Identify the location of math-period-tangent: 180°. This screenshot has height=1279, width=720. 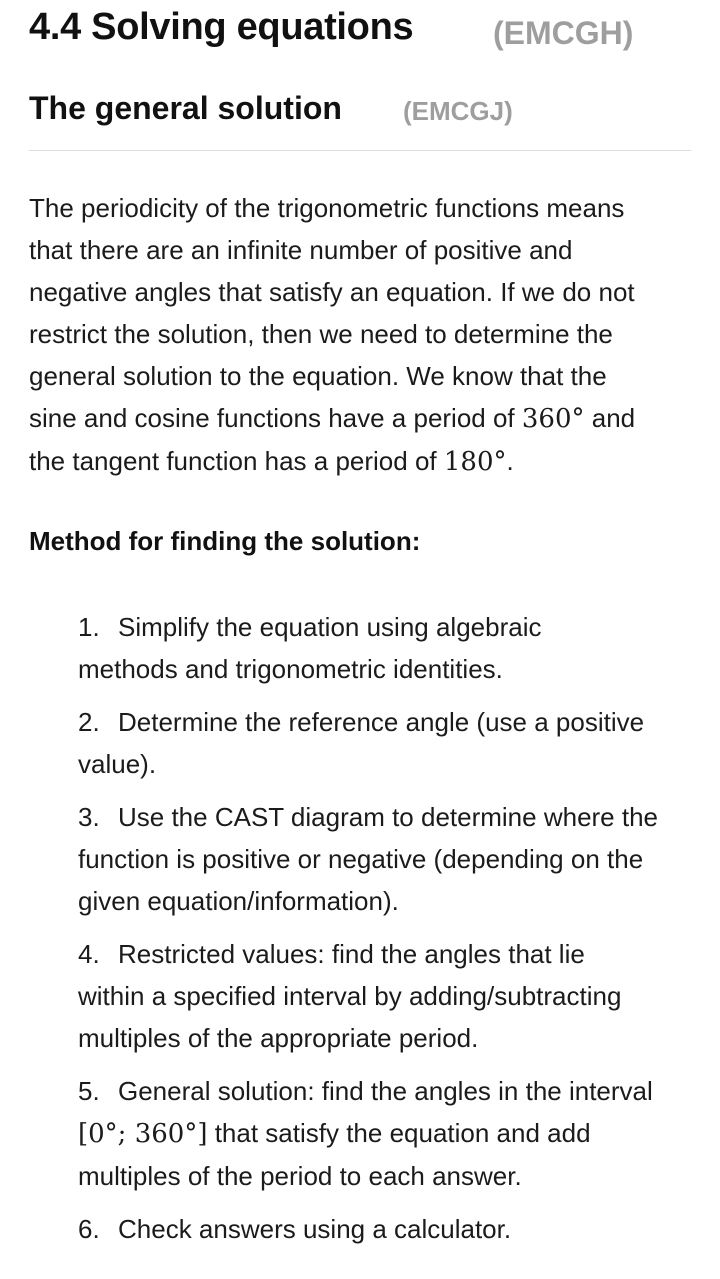
(475, 462).